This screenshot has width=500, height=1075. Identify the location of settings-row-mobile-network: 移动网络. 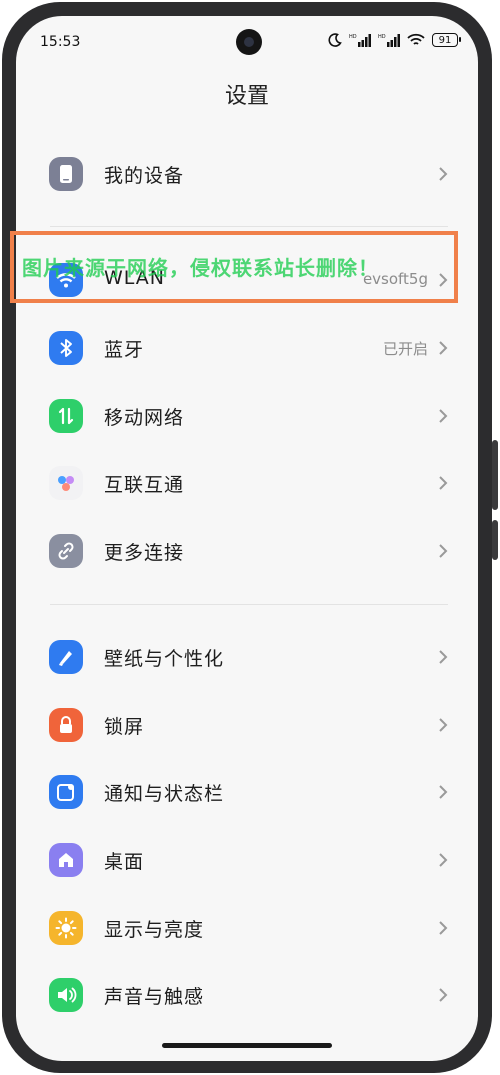
(247, 417).